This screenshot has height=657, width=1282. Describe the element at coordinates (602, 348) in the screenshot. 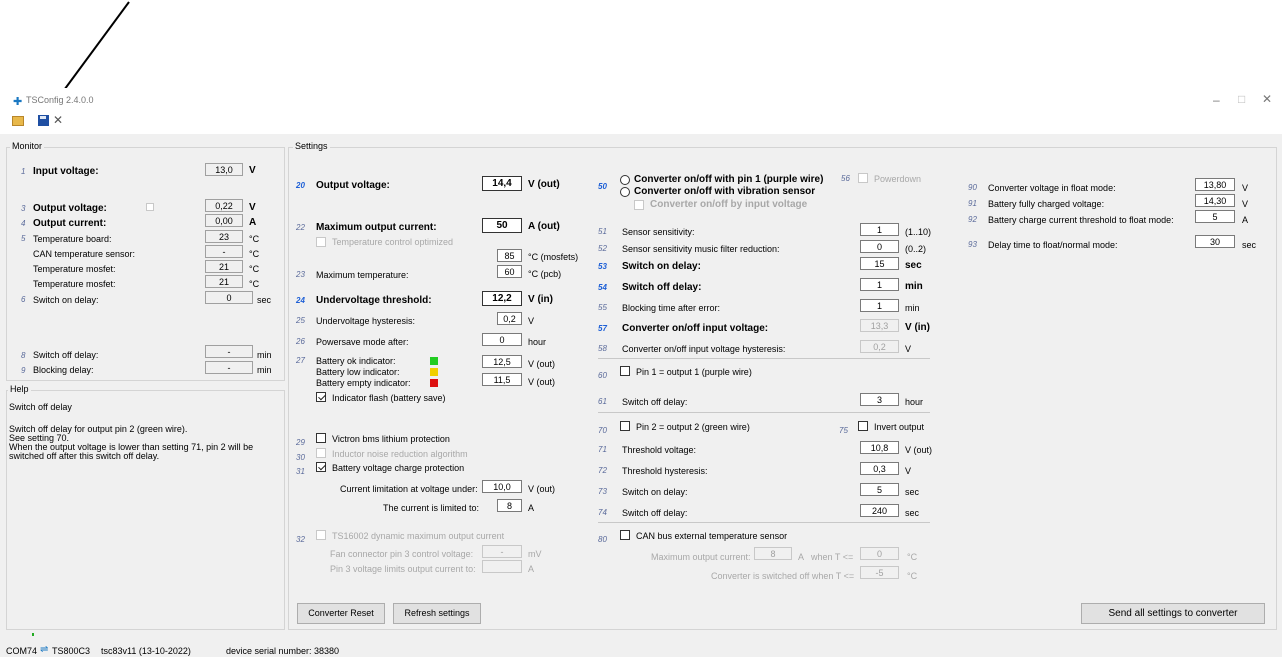

I see `setting-num: 58` at that location.